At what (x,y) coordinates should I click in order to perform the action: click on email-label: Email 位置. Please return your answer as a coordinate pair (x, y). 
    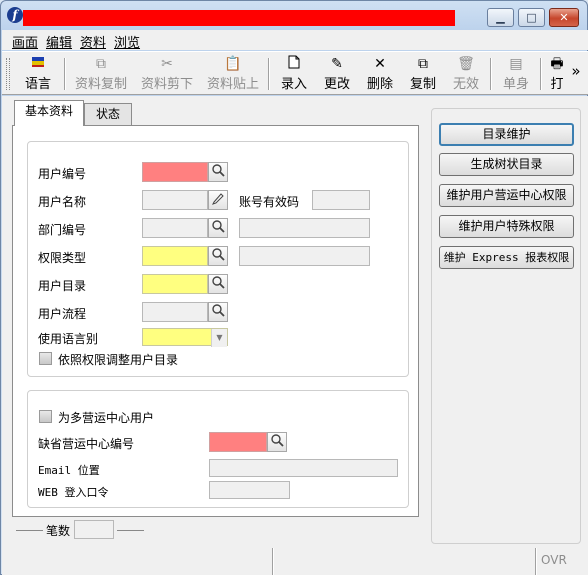
    Looking at the image, I should click on (69, 470).